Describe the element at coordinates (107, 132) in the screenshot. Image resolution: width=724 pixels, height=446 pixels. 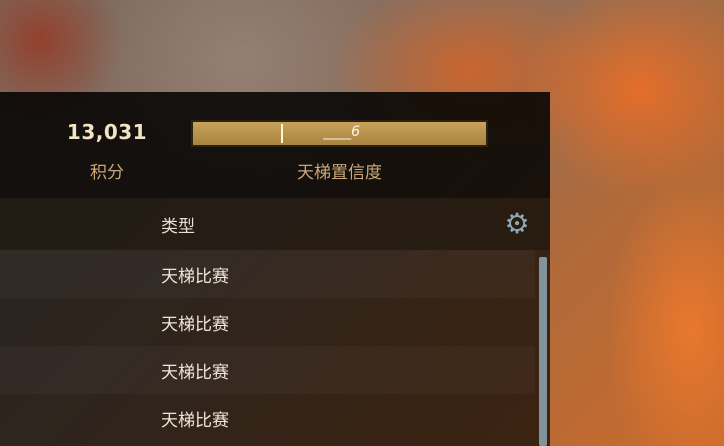
I see `score-value: 13,031` at that location.